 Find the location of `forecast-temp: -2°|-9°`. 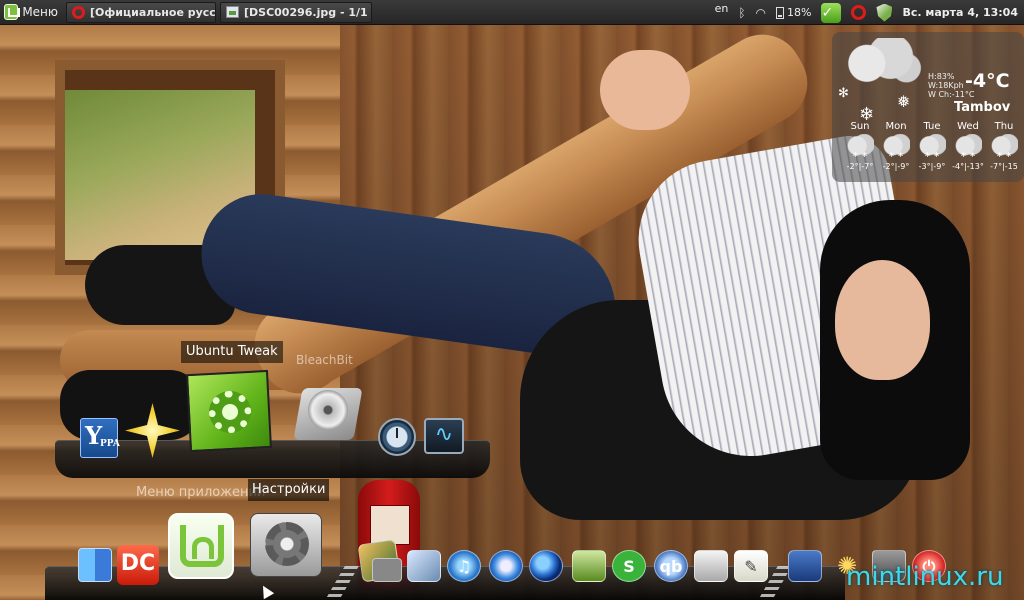

forecast-temp: -2°|-9° is located at coordinates (896, 166).